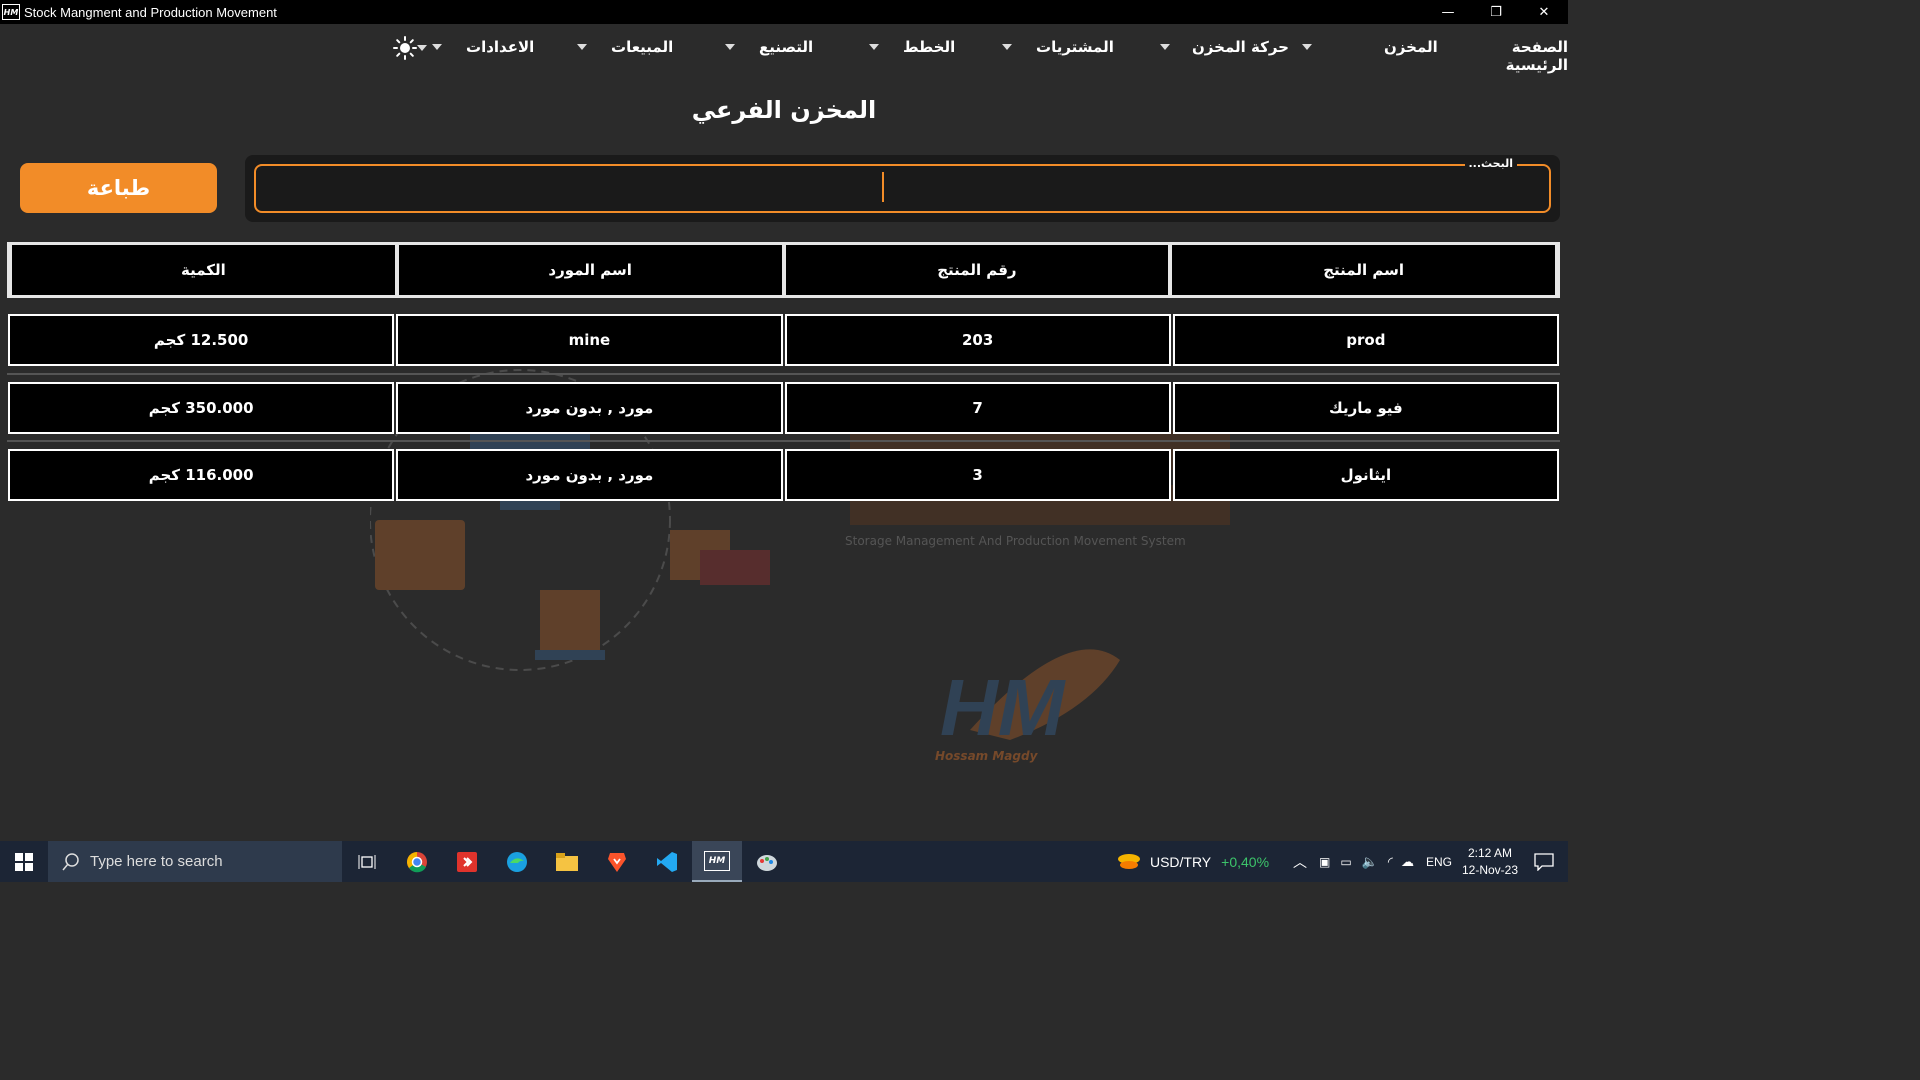 The height and width of the screenshot is (1080, 1920). Describe the element at coordinates (1003, 707) in the screenshot. I see `logo-text: HM` at that location.